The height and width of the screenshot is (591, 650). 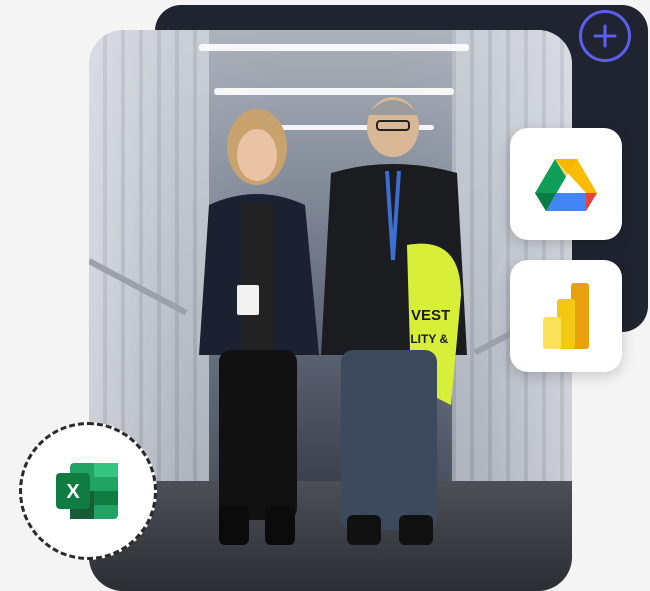 I want to click on google-drive-card, so click(x=566, y=184).